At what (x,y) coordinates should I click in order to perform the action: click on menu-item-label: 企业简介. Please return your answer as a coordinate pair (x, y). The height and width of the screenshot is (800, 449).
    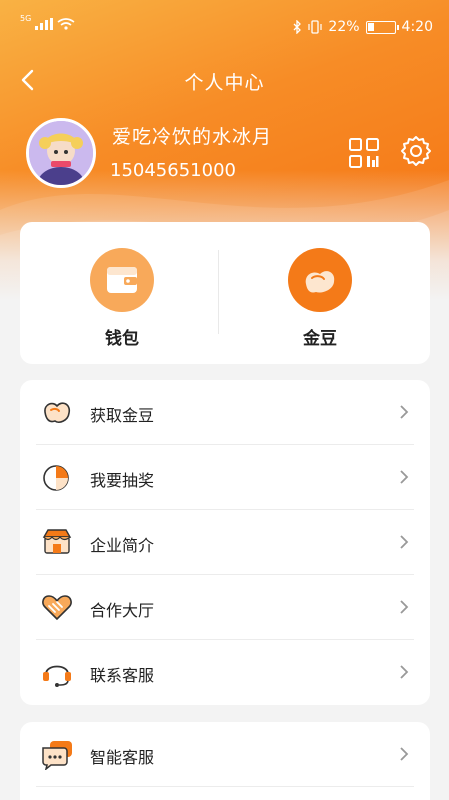
    Looking at the image, I should click on (122, 545).